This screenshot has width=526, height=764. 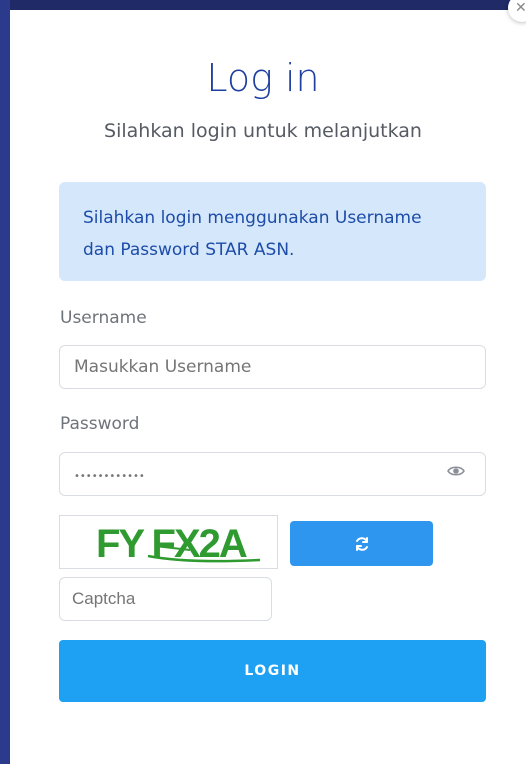 I want to click on backdrop, so click(x=263, y=5).